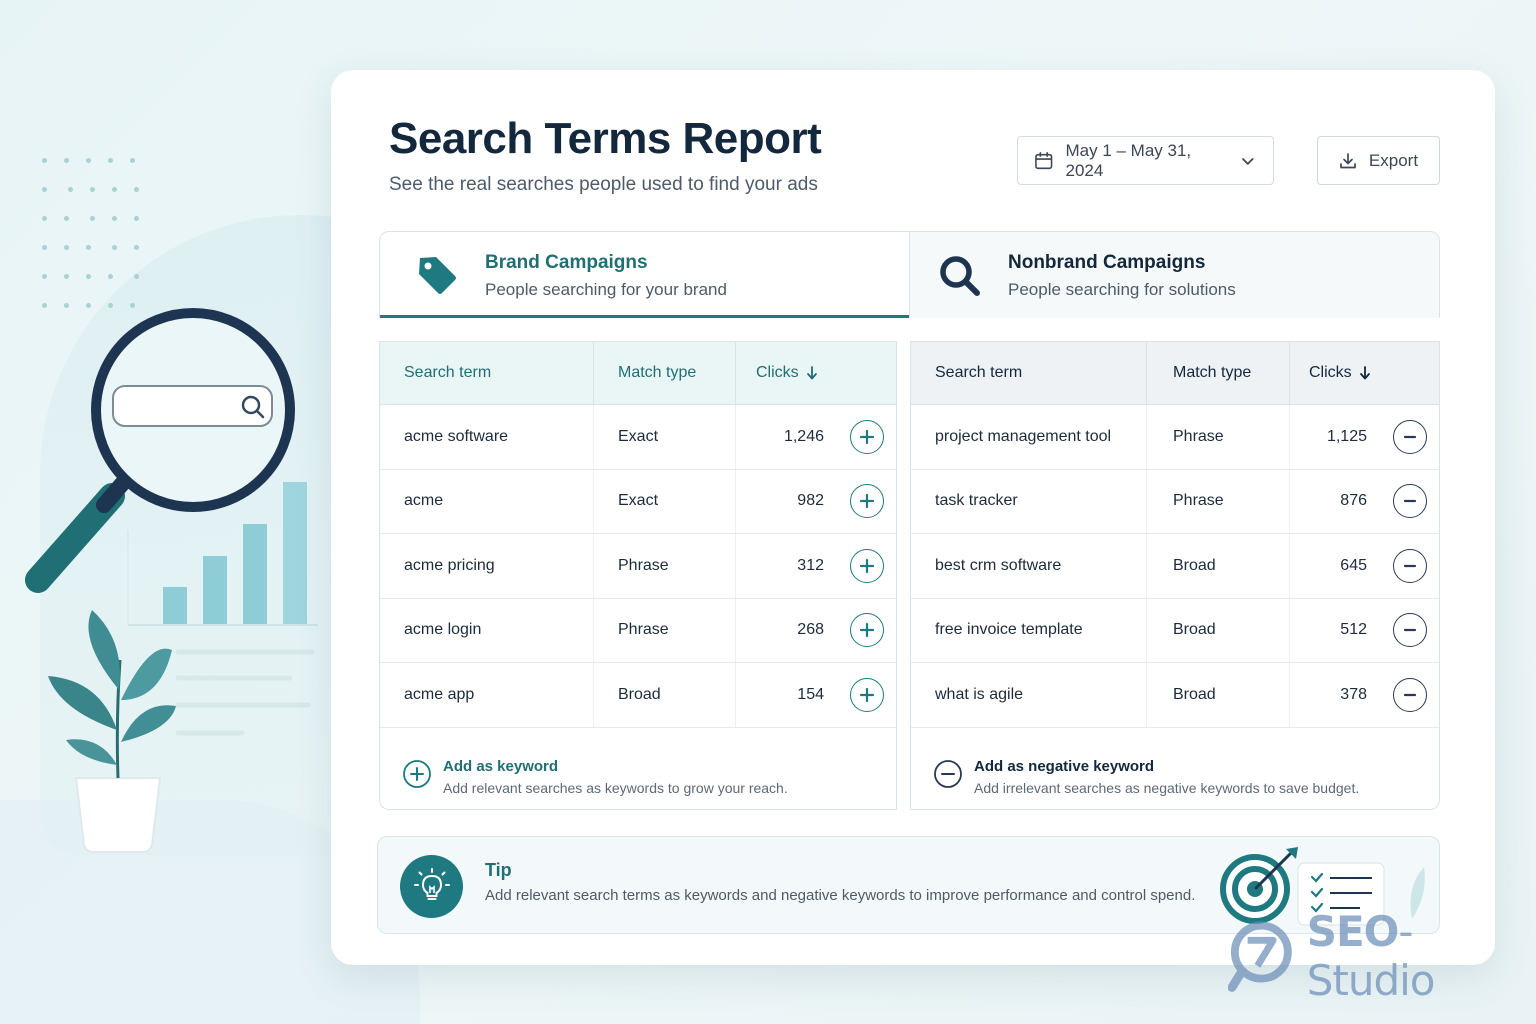  What do you see at coordinates (1353, 565) in the screenshot?
I see `clicks-value: 645` at bounding box center [1353, 565].